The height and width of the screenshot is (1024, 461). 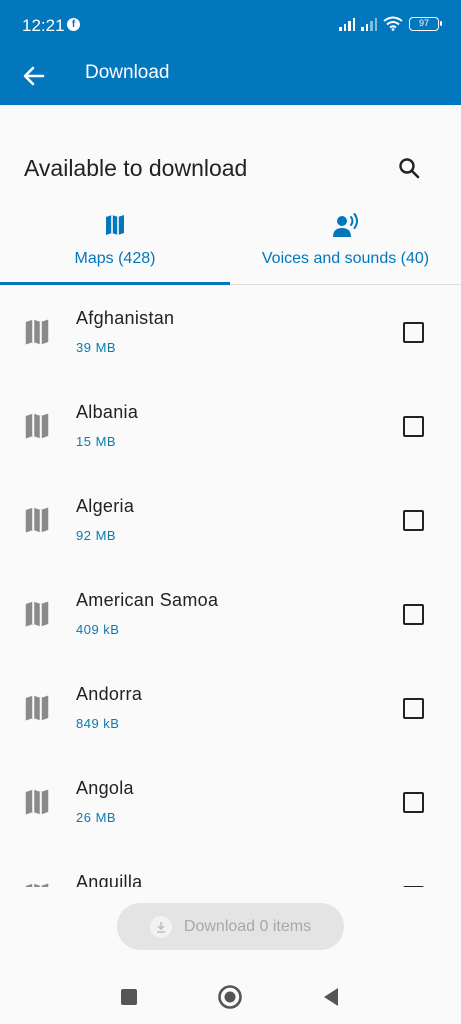 I want to click on back-nav-button, so click(x=331, y=997).